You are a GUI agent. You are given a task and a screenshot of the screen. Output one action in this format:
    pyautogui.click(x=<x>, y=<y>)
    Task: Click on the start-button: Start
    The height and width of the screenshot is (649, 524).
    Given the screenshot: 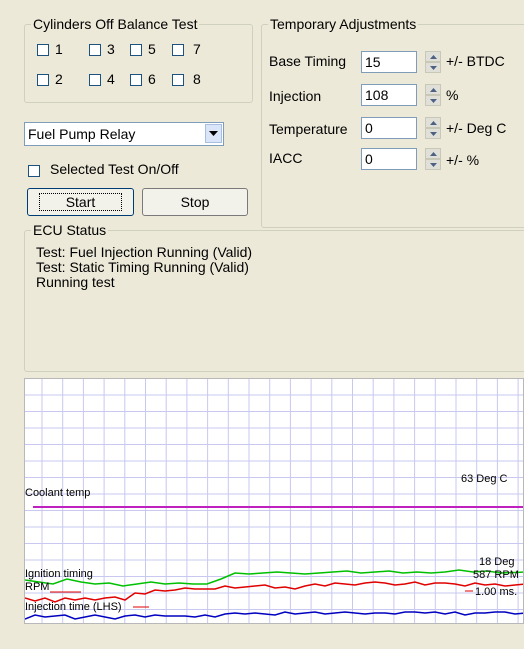 What is the action you would take?
    pyautogui.click(x=80, y=202)
    